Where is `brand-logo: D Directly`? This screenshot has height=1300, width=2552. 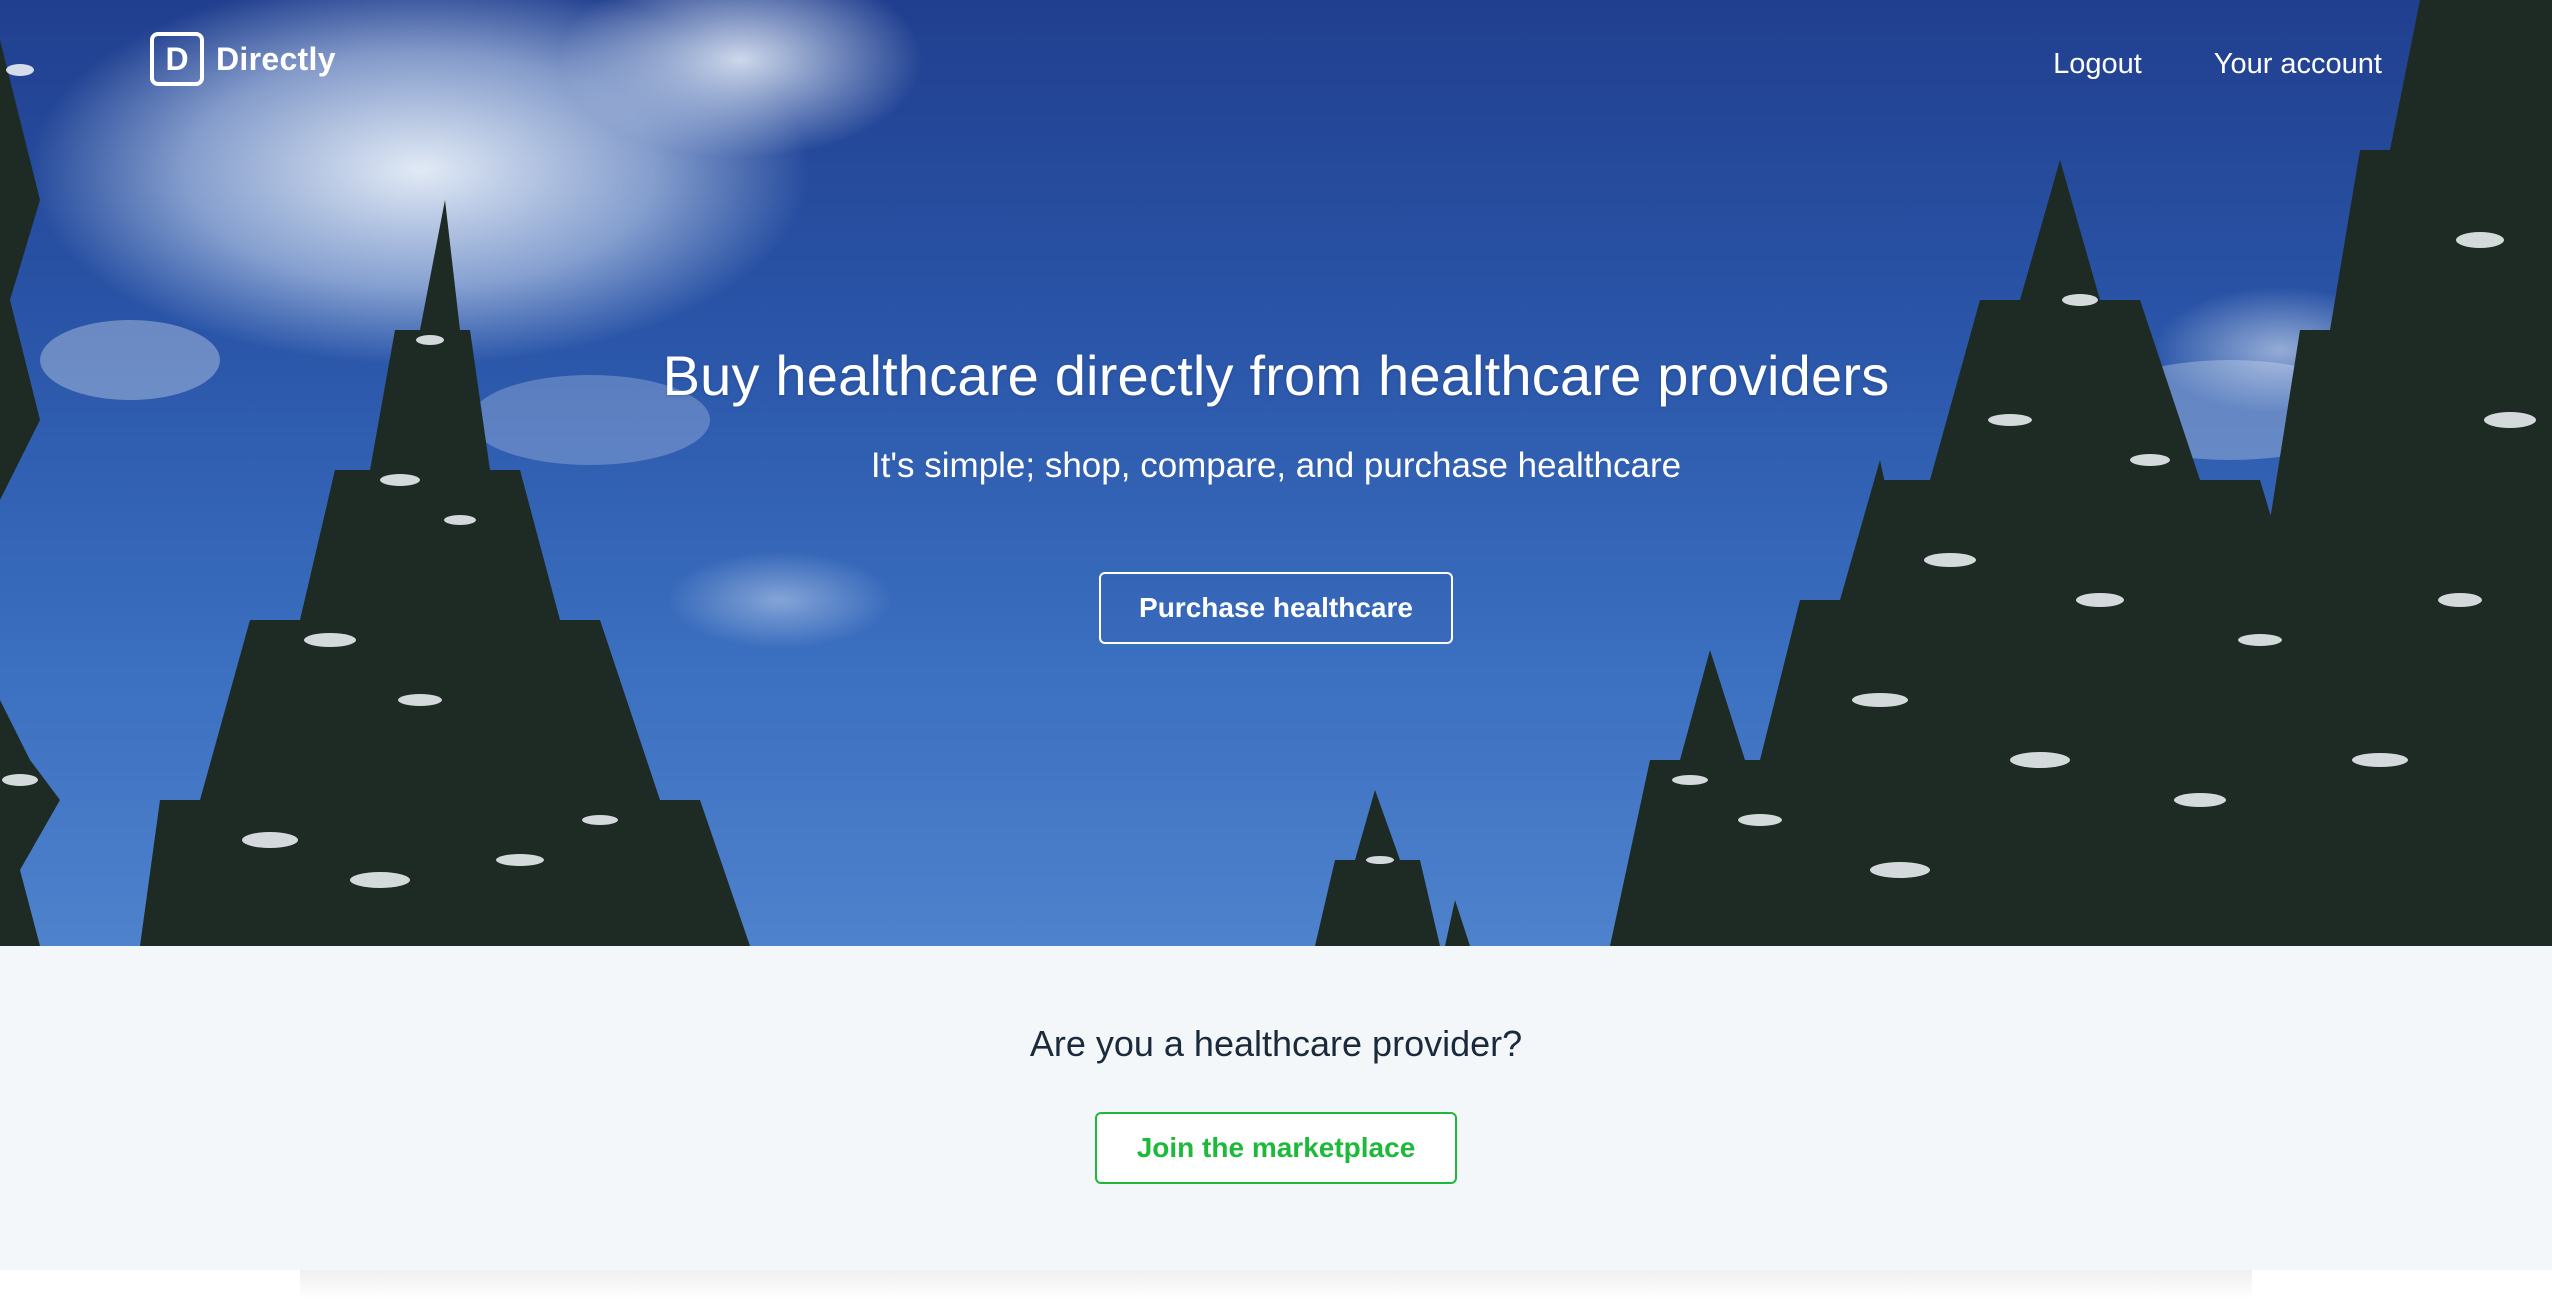 brand-logo: D Directly is located at coordinates (243, 59).